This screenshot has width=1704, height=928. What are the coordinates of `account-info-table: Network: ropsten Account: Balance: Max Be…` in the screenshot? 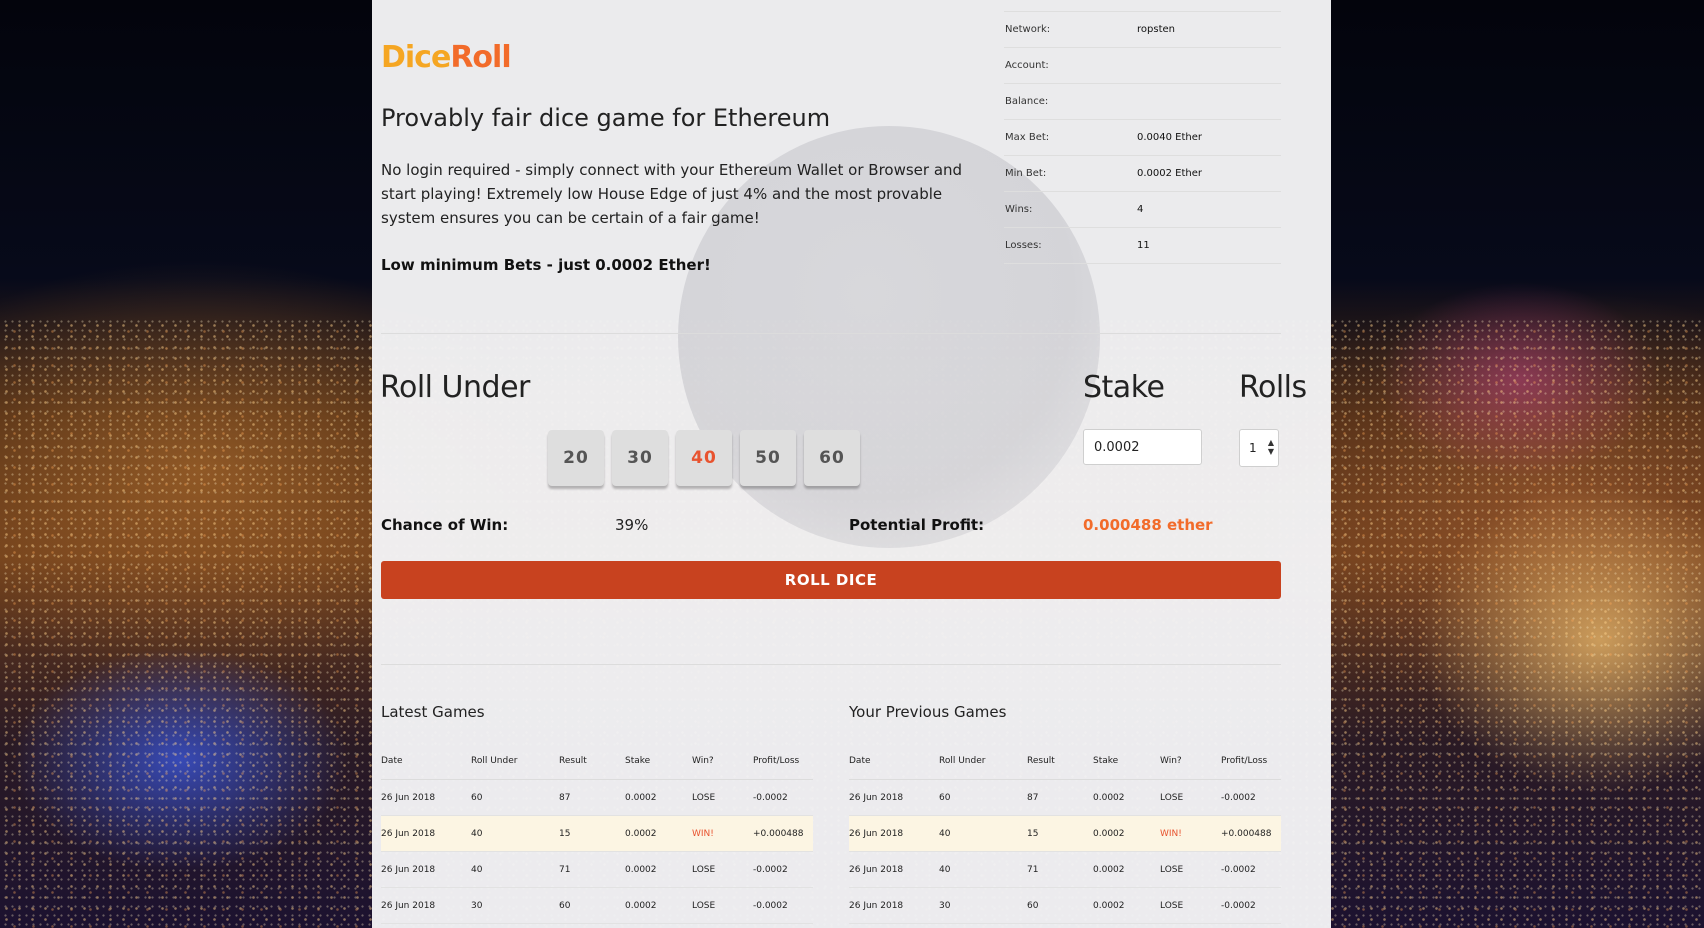 It's located at (1142, 137).